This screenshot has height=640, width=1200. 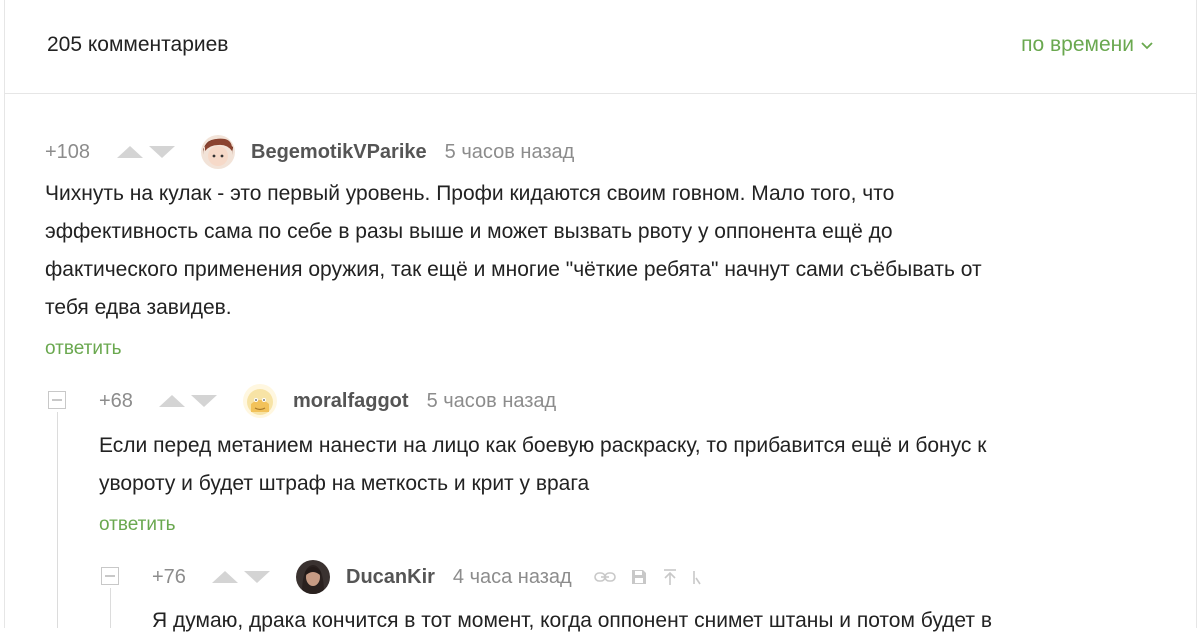 What do you see at coordinates (390, 577) in the screenshot?
I see `comment-author: DucanKir` at bounding box center [390, 577].